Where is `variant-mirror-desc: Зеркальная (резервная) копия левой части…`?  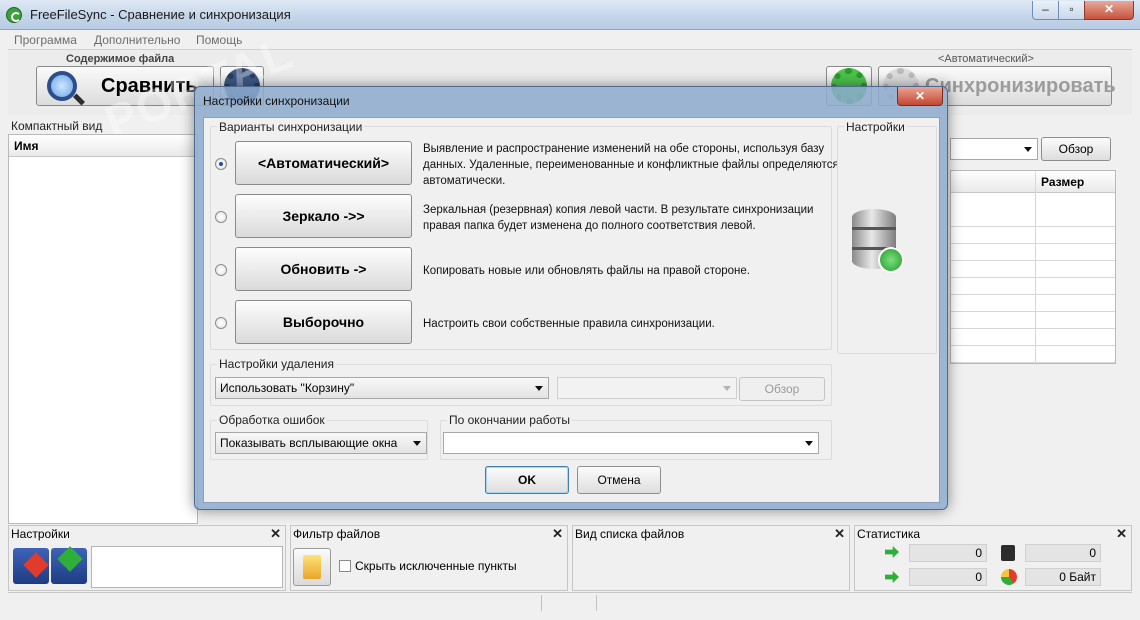 variant-mirror-desc: Зеркальная (резервная) копия левой части… is located at coordinates (618, 218).